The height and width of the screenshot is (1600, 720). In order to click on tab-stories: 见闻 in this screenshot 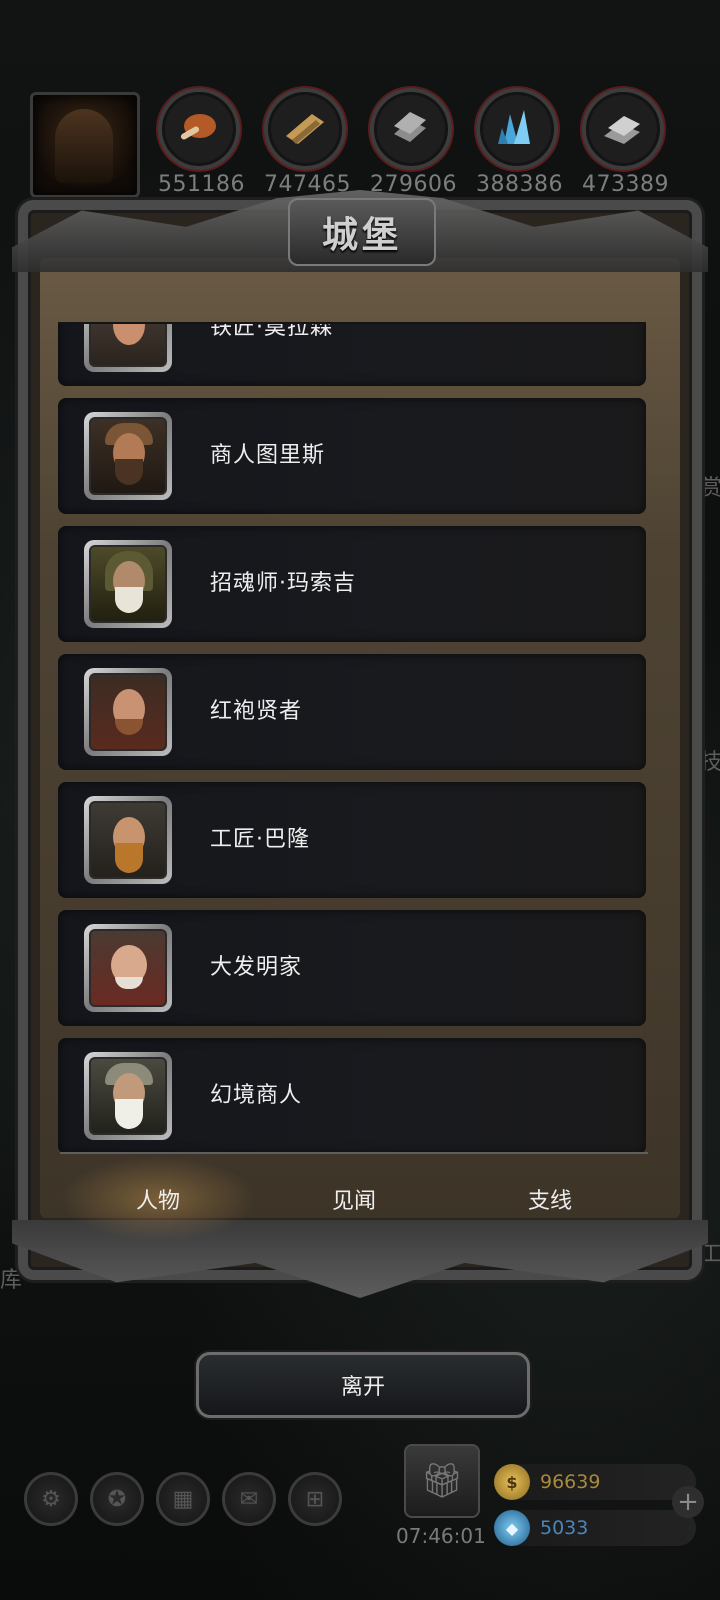, I will do `click(354, 1199)`.